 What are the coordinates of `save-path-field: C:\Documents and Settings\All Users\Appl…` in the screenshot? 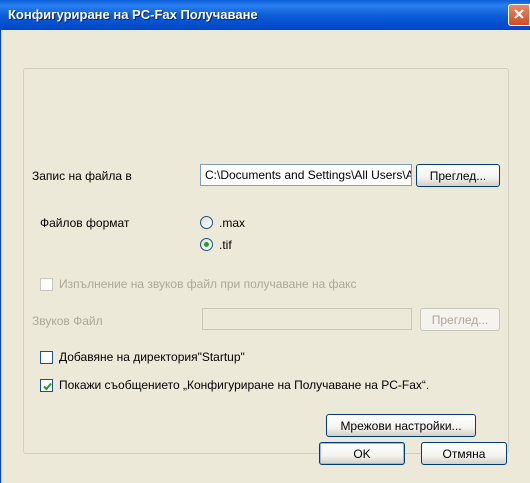 It's located at (306, 175).